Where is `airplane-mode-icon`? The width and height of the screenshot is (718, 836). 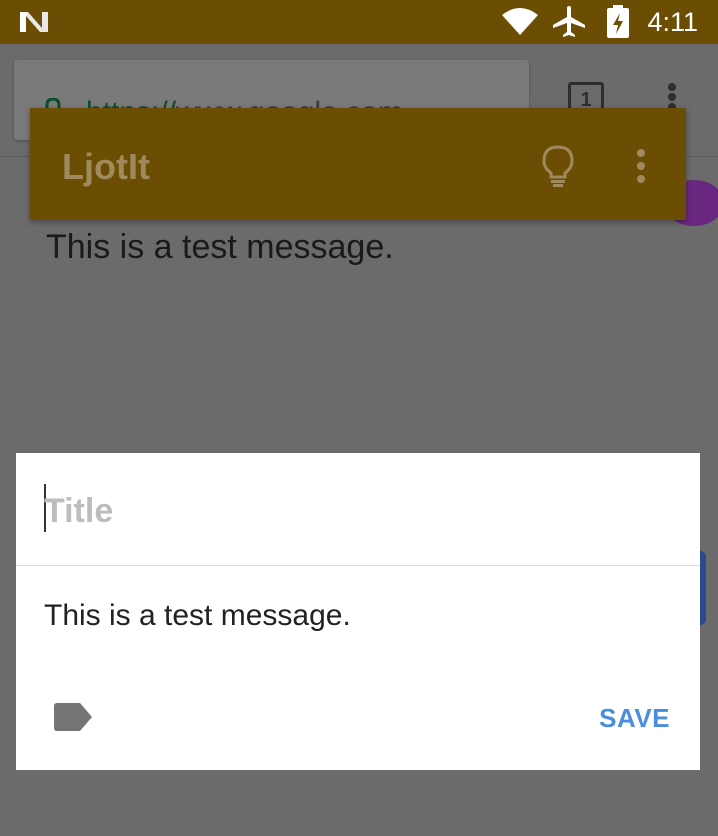
airplane-mode-icon is located at coordinates (569, 21).